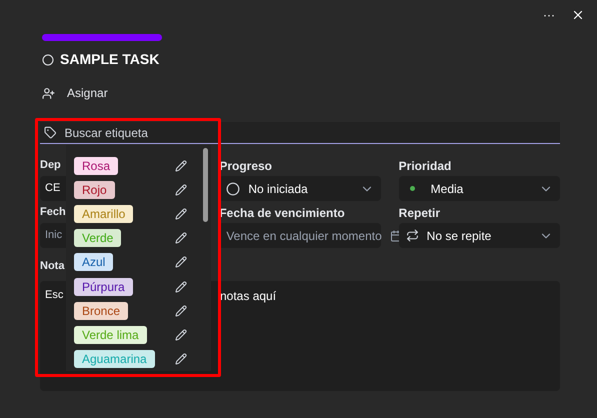 Image resolution: width=597 pixels, height=418 pixels. I want to click on notes-text: Esc, so click(54, 295).